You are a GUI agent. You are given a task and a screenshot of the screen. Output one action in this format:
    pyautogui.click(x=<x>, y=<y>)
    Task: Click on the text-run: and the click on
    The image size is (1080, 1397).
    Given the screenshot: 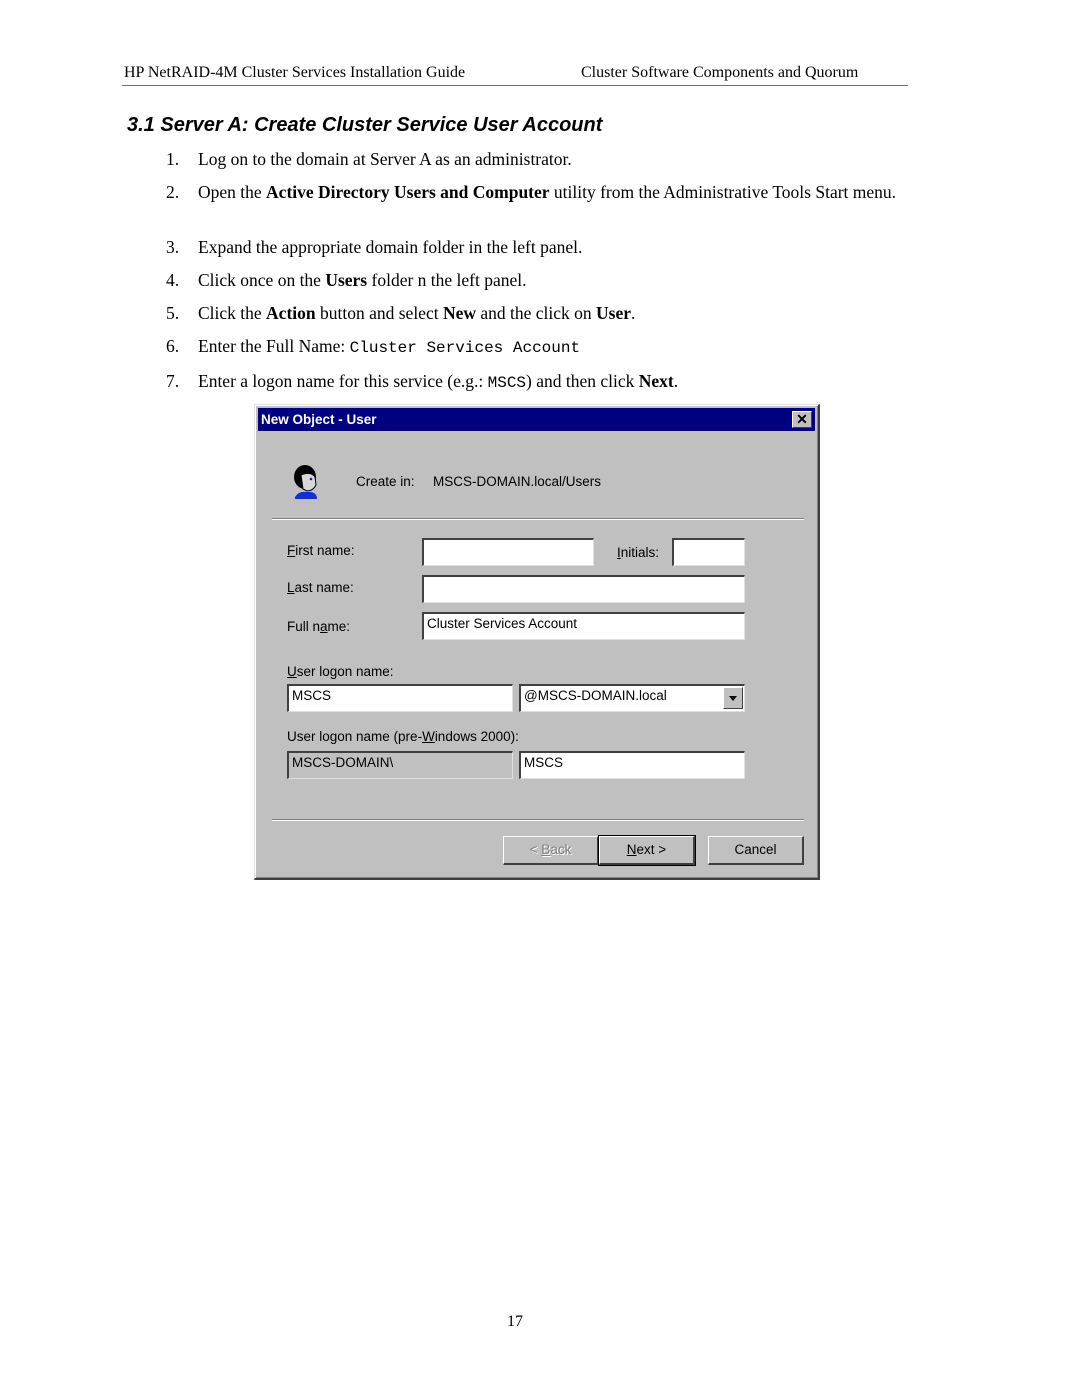 What is the action you would take?
    pyautogui.click(x=536, y=313)
    